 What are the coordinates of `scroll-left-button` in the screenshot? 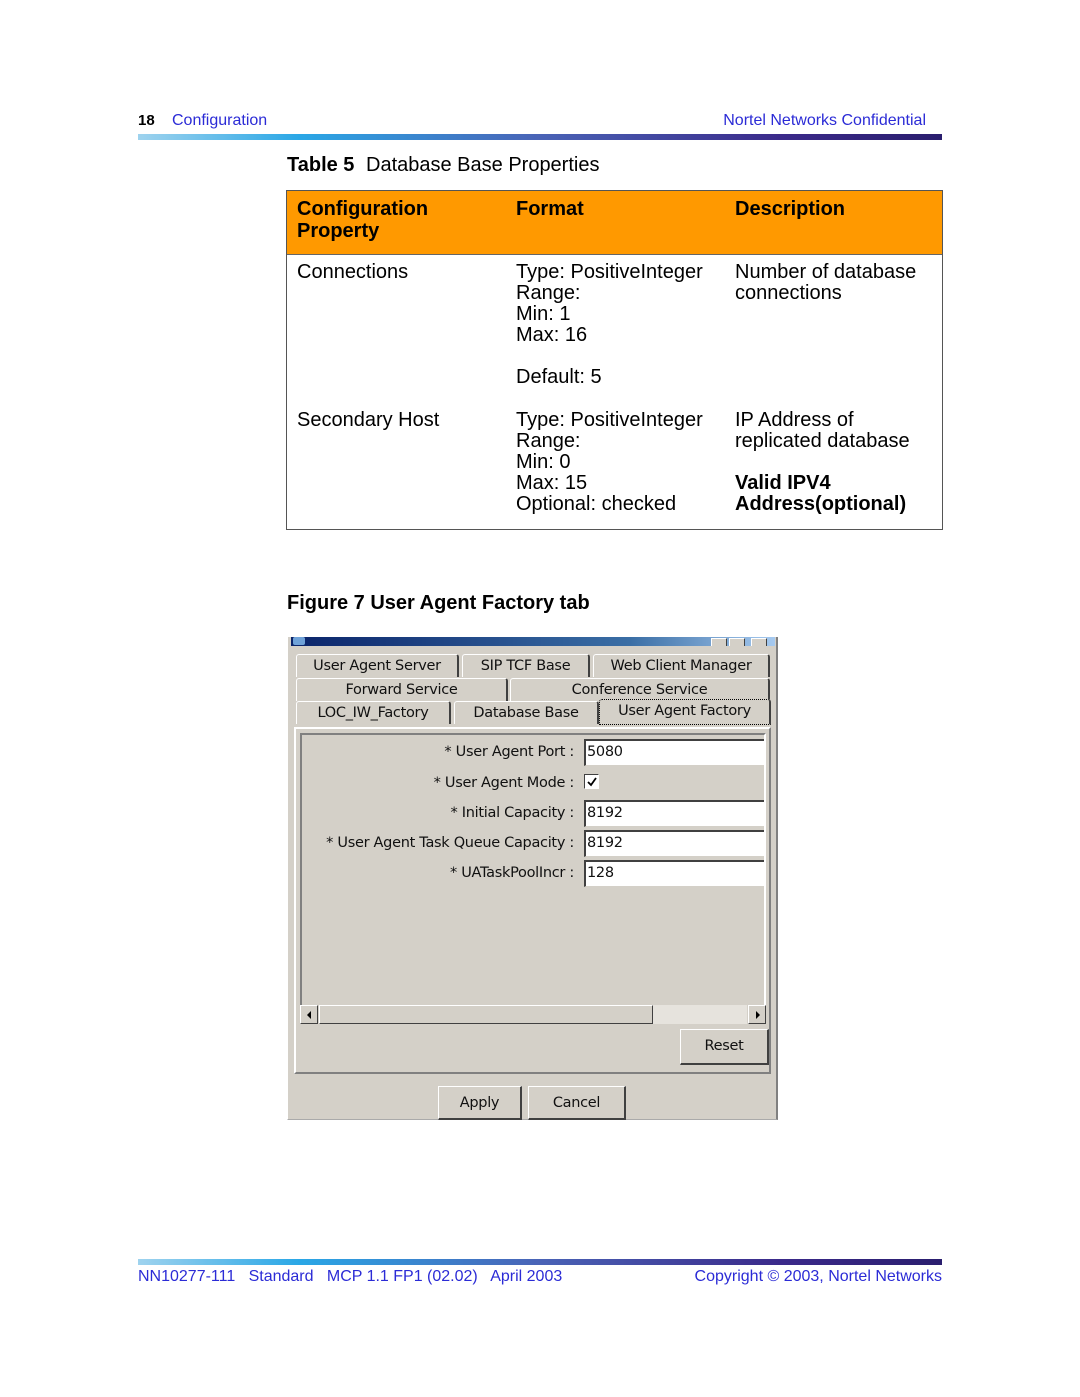 It's located at (309, 1014).